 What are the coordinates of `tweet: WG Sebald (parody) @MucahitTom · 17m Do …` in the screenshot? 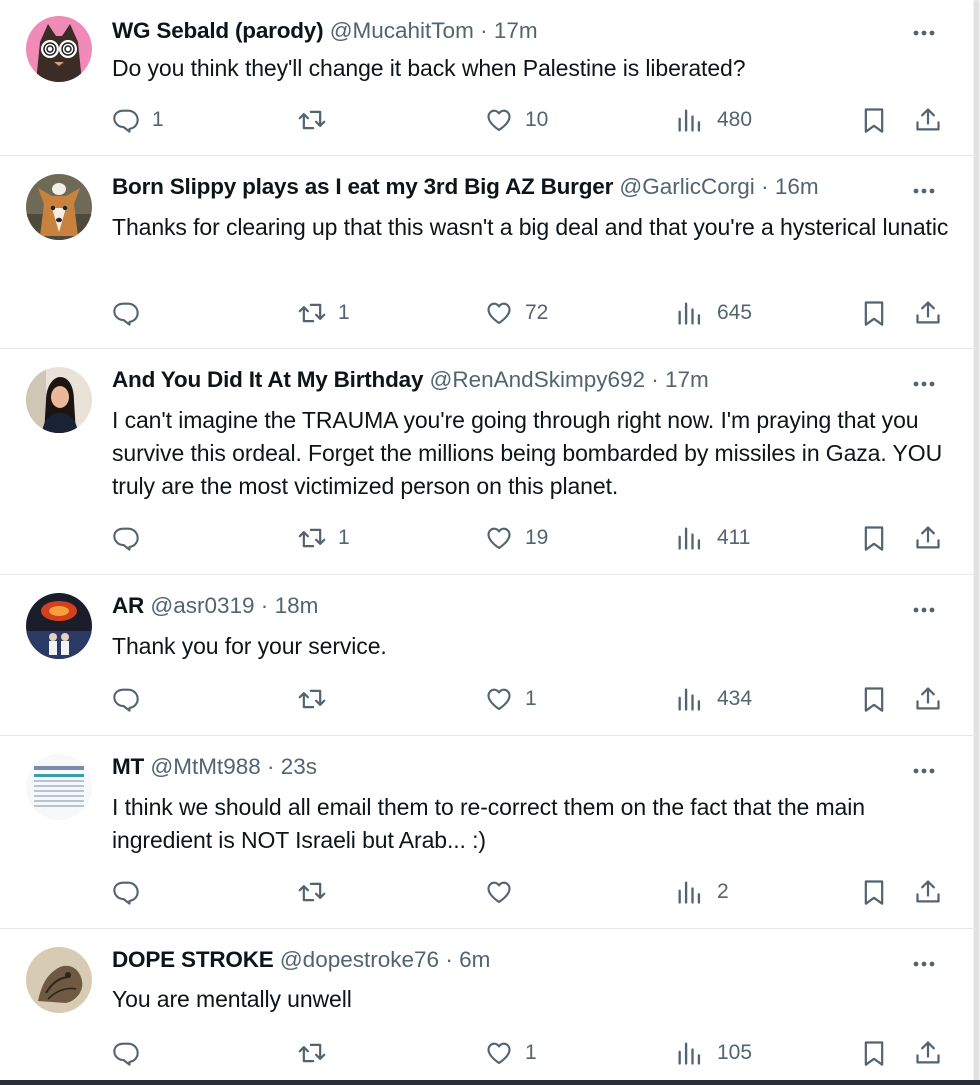 It's located at (486, 78).